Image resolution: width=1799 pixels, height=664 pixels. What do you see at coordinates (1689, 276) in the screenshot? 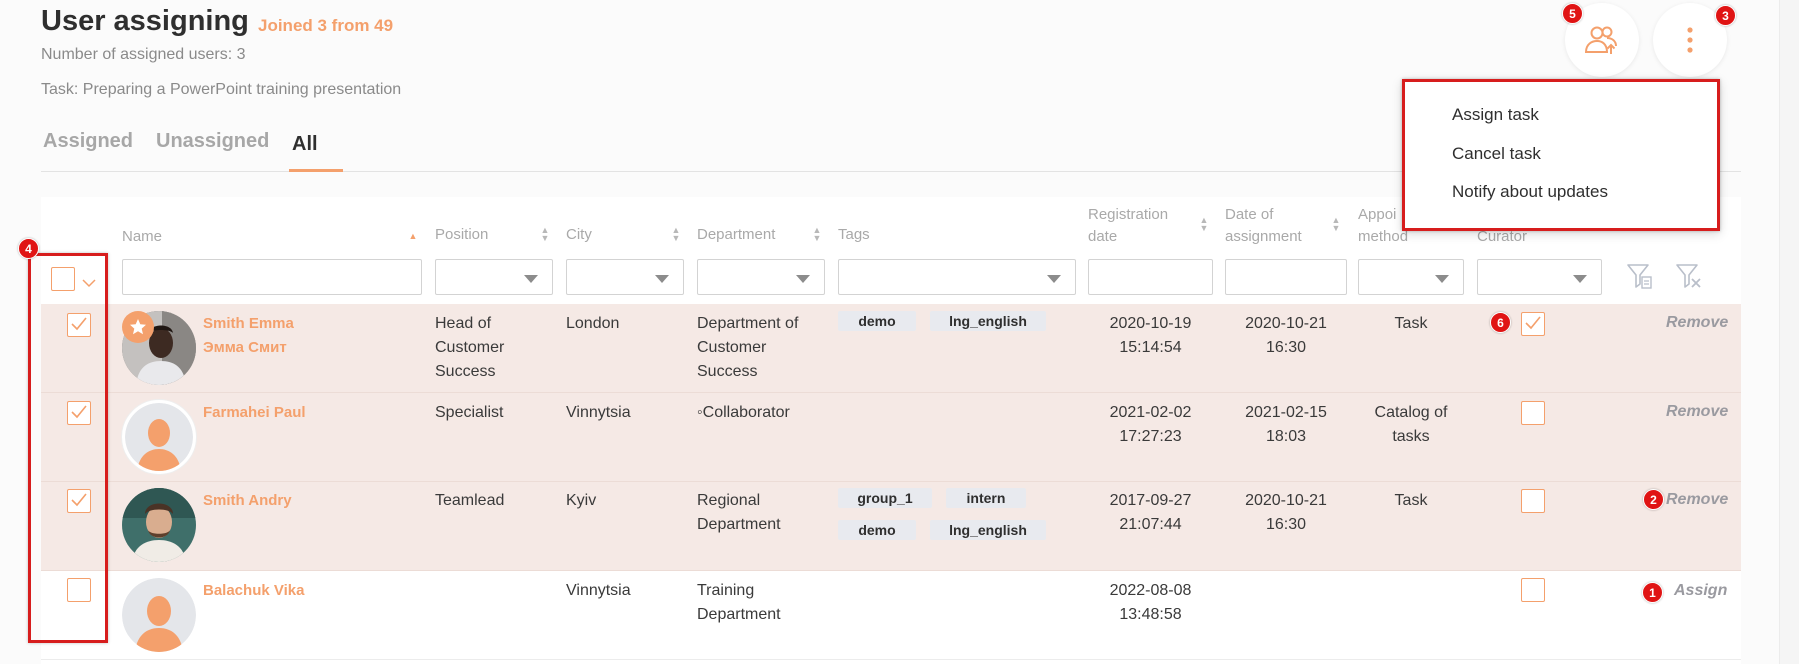
I see `clear-filter-icon` at bounding box center [1689, 276].